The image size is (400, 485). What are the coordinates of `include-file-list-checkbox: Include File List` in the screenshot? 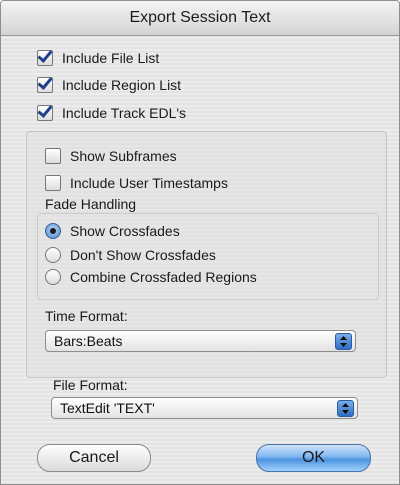 It's located at (98, 58).